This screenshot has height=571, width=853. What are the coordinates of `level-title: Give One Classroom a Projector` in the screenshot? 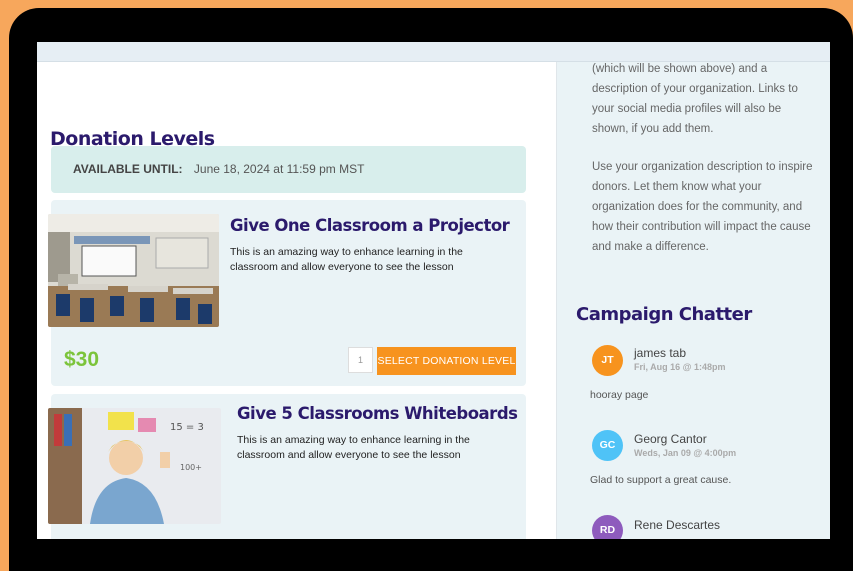 It's located at (370, 225).